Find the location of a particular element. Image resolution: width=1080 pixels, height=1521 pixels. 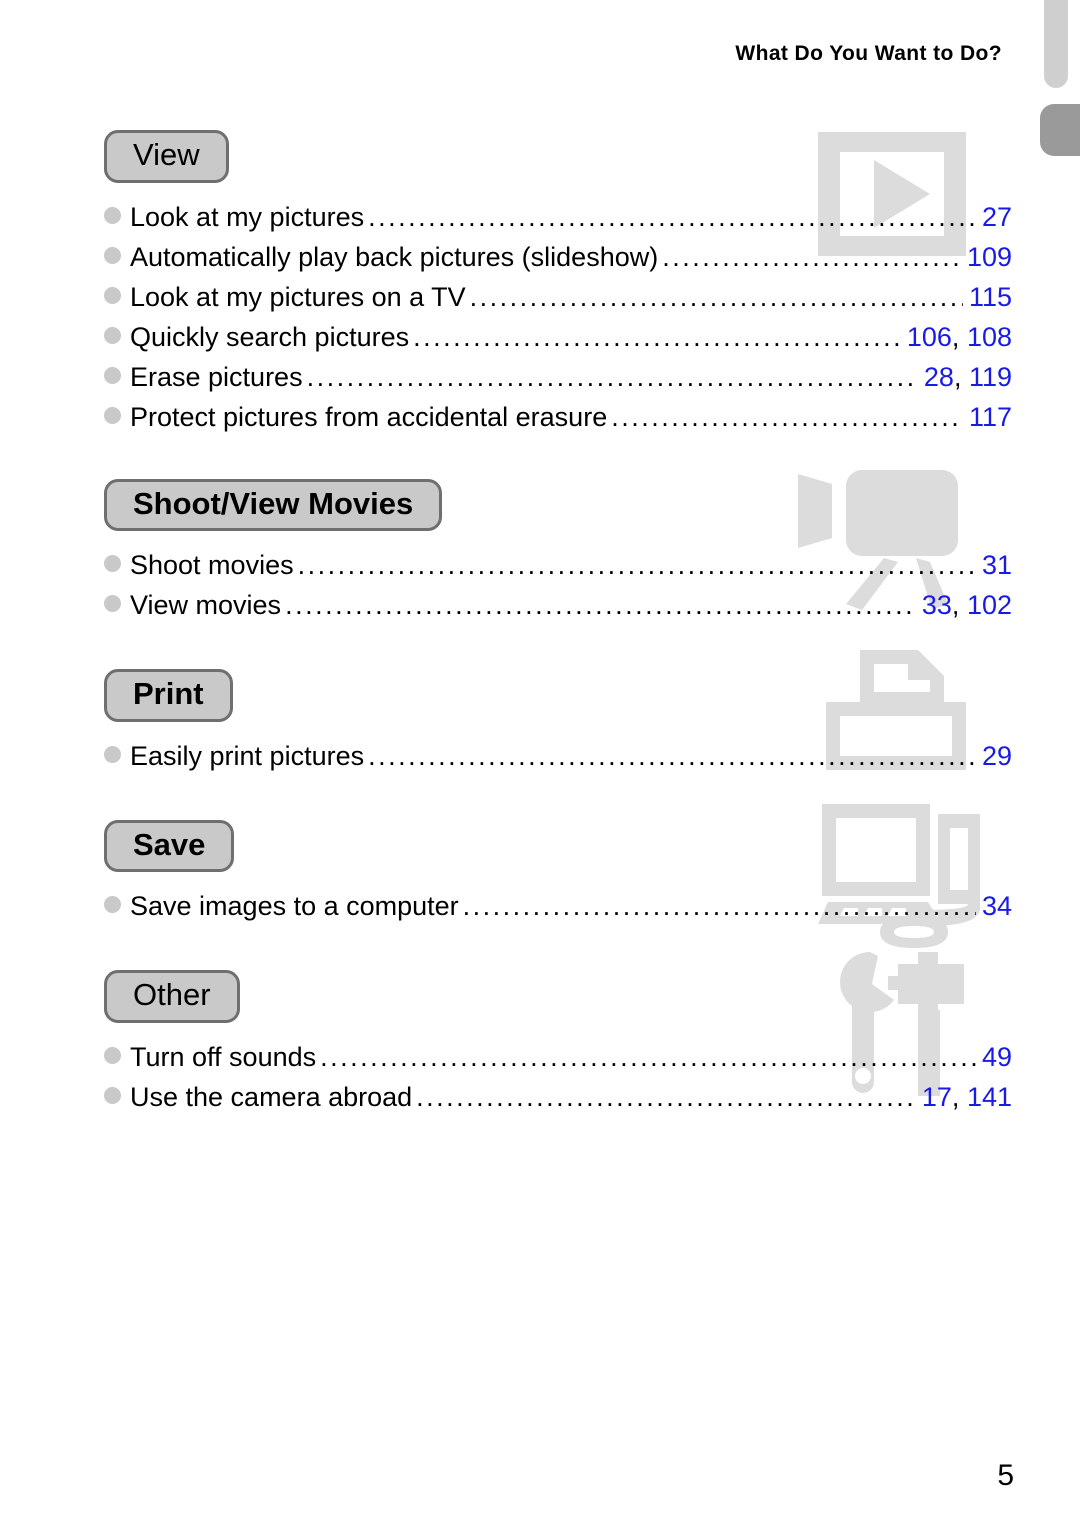

section-badge-wrap: View is located at coordinates (558, 156).